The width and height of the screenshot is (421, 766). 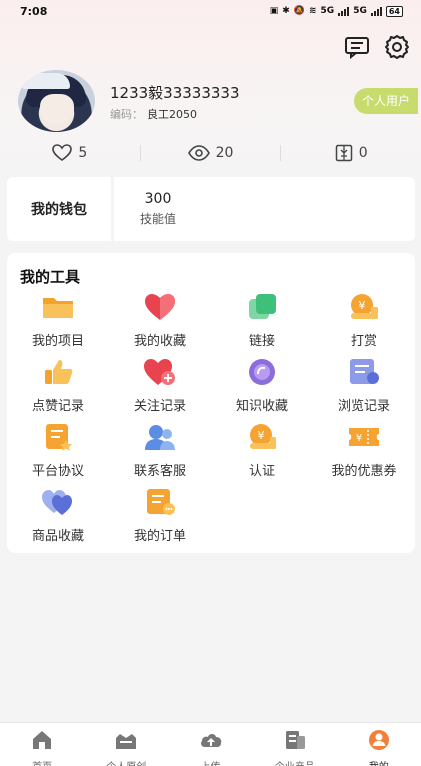 What do you see at coordinates (295, 740) in the screenshot?
I see `enterprise-icon` at bounding box center [295, 740].